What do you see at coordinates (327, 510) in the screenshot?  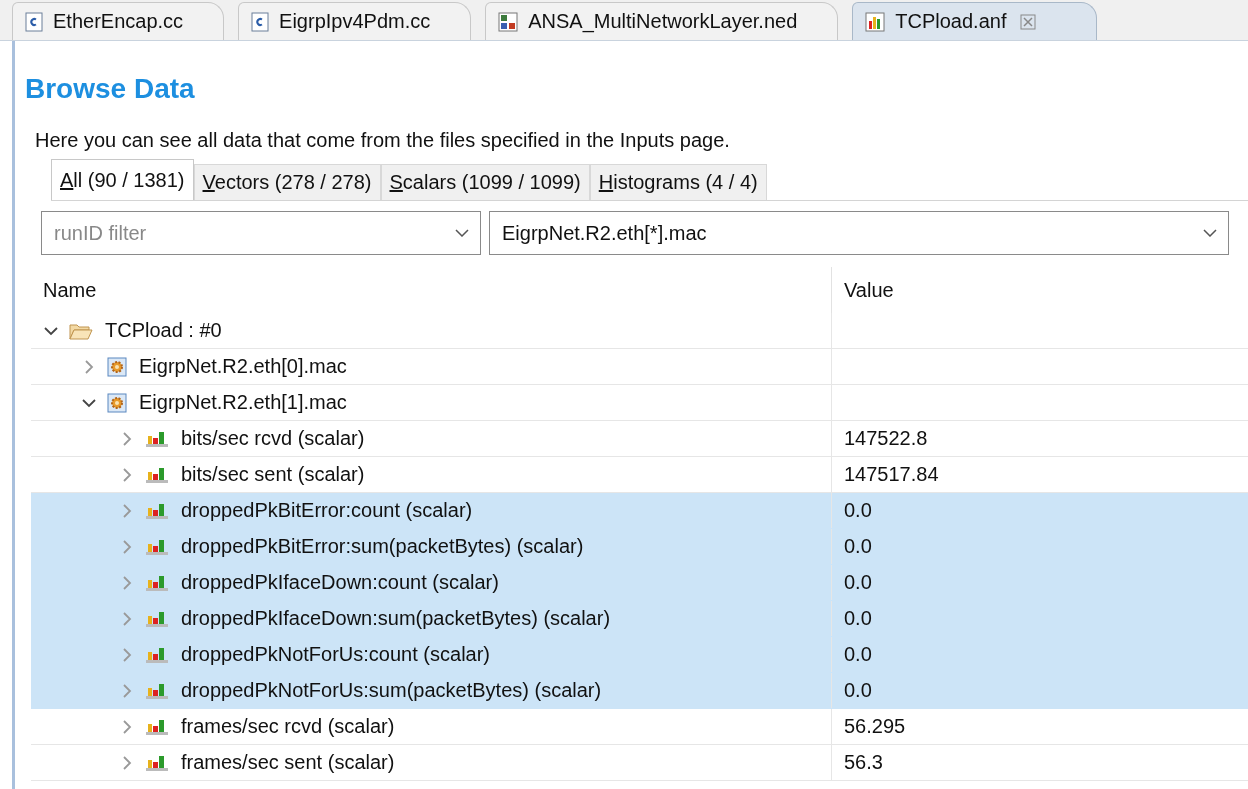 I see `tree-item-label: droppedPkBitError:count (scalar)` at bounding box center [327, 510].